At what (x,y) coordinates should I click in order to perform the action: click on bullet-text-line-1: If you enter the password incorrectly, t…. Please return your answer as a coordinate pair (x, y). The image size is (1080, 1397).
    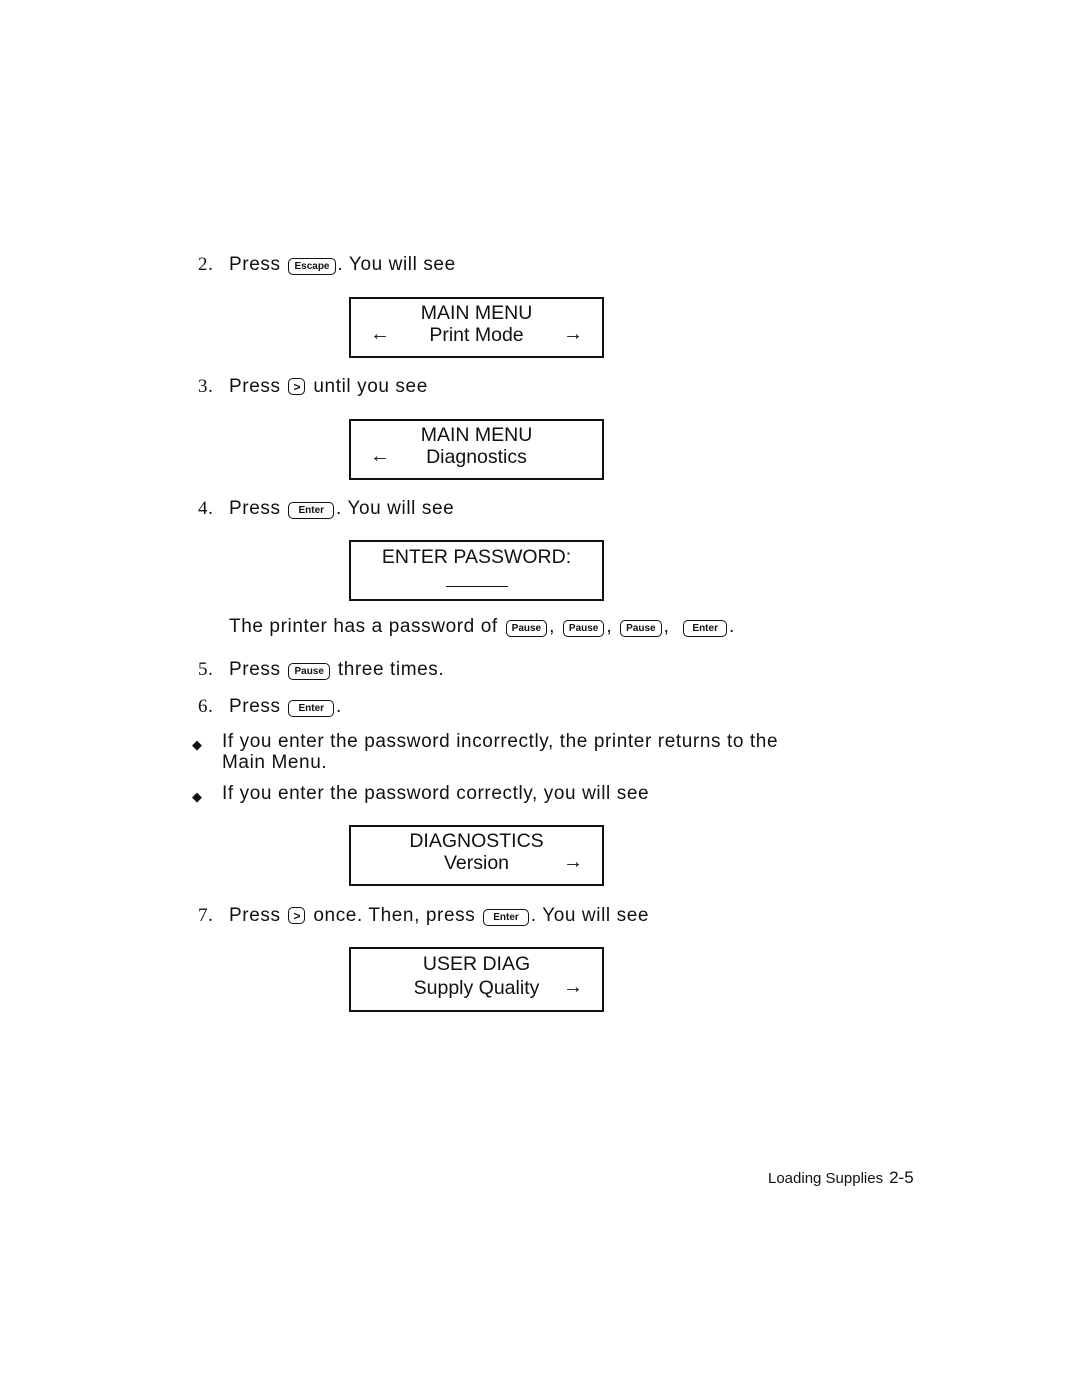
    Looking at the image, I should click on (500, 741).